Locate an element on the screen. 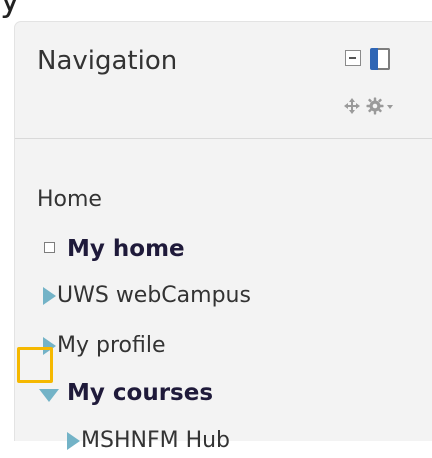 The image size is (432, 458). collapse-arrow-icon is located at coordinates (49, 395).